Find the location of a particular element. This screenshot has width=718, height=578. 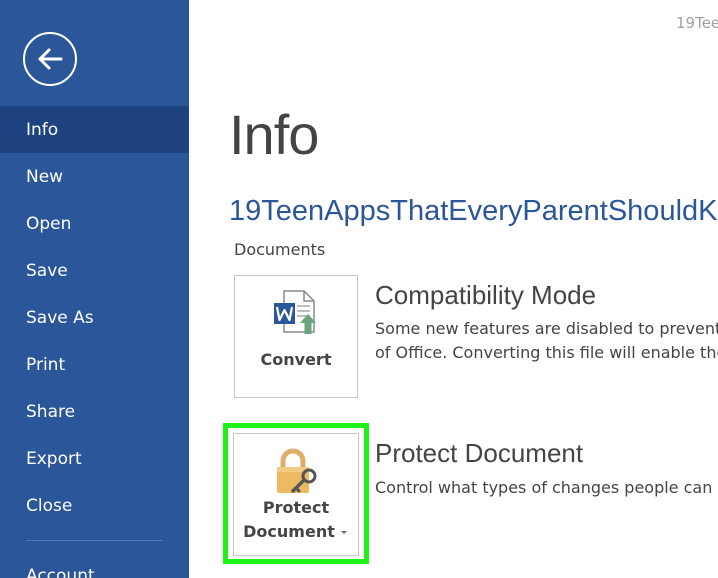

nav-item-print: Print is located at coordinates (94, 364).